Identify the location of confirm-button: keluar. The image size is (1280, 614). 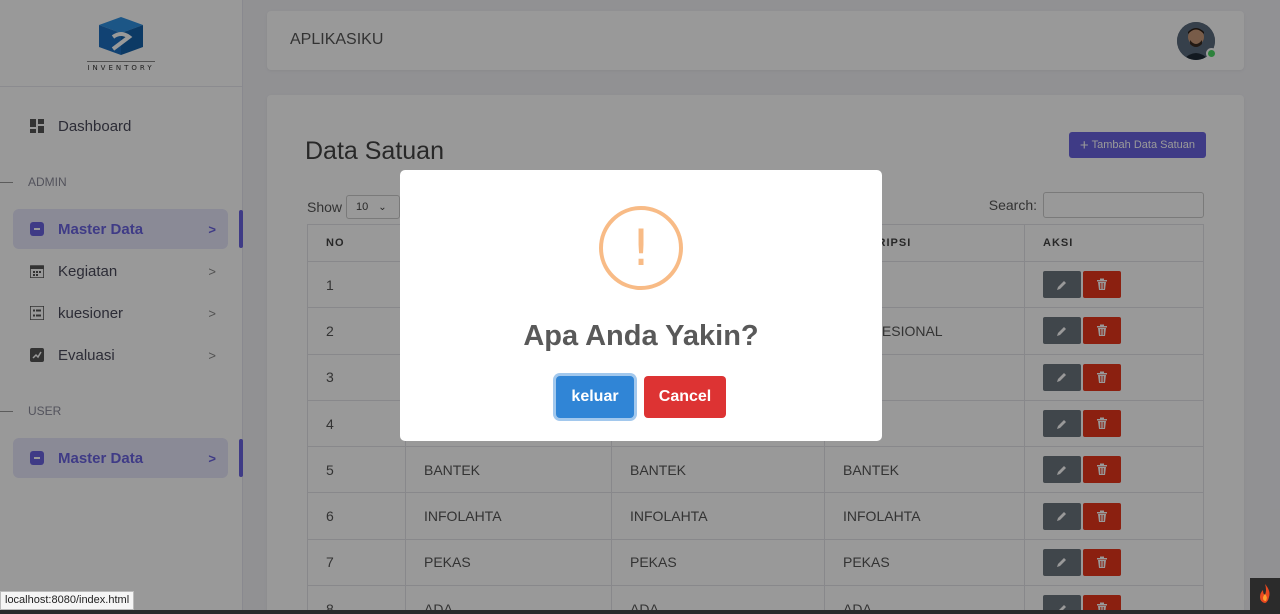
(595, 397).